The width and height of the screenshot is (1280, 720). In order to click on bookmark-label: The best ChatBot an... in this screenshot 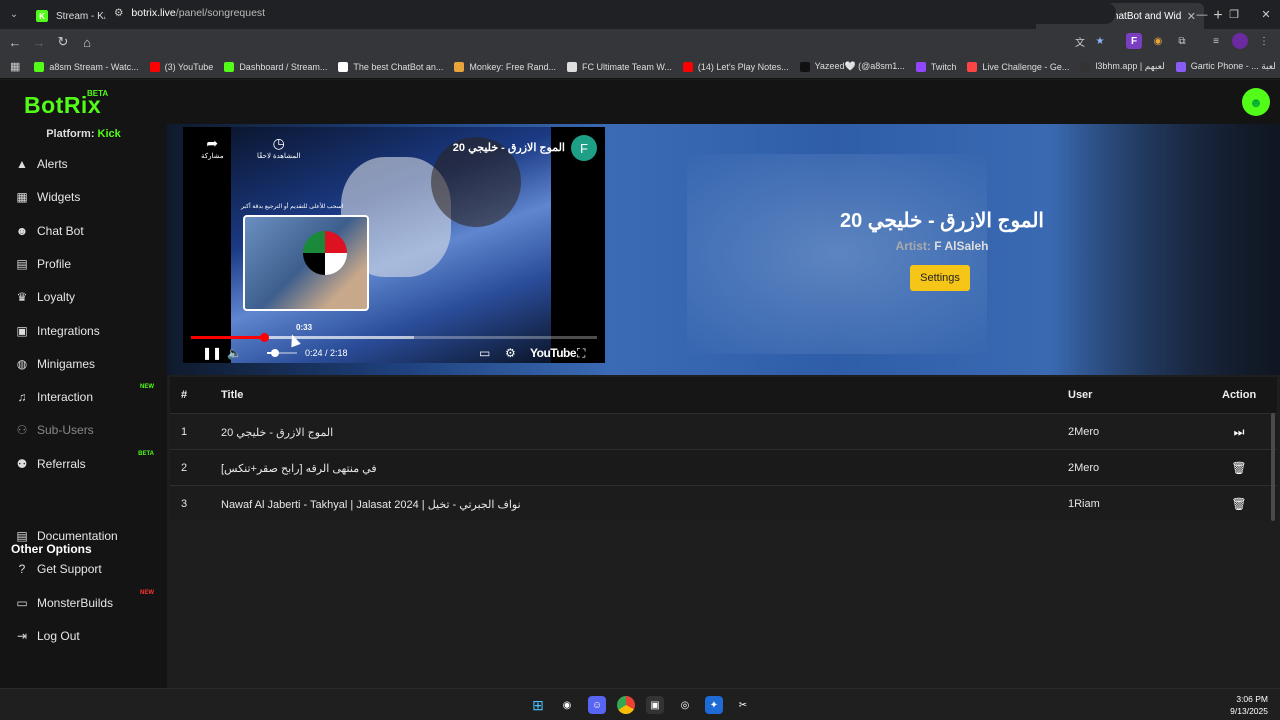, I will do `click(398, 66)`.